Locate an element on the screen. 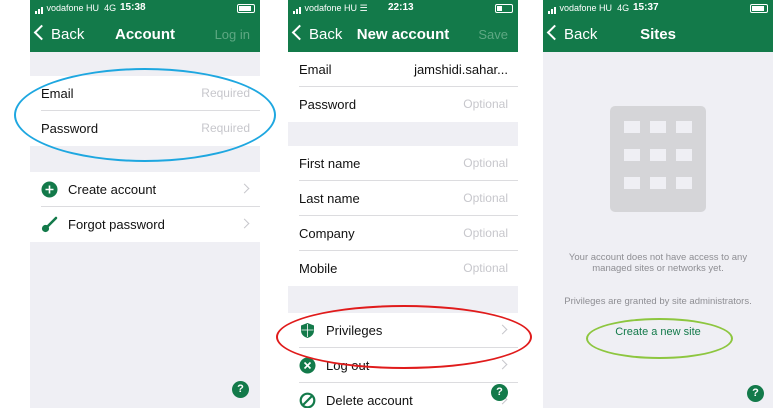 This screenshot has height=408, width=773. delete-account-label: Delete account is located at coordinates (369, 400).